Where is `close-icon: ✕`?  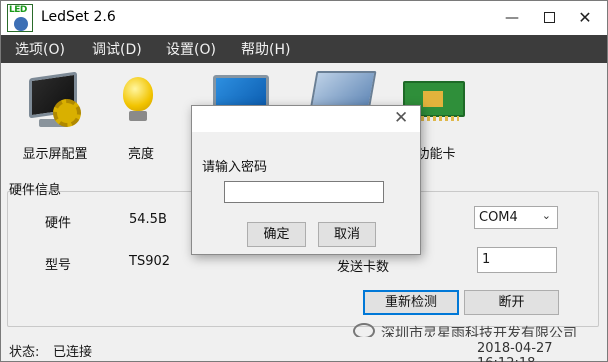
close-icon: ✕ is located at coordinates (401, 118).